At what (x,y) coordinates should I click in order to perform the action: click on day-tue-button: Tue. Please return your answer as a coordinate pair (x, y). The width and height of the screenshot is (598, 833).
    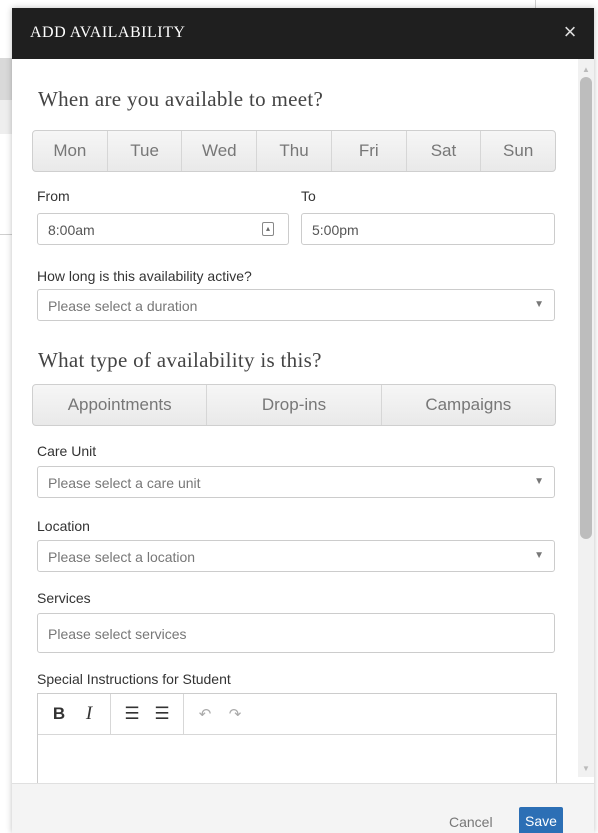
    Looking at the image, I should click on (145, 151).